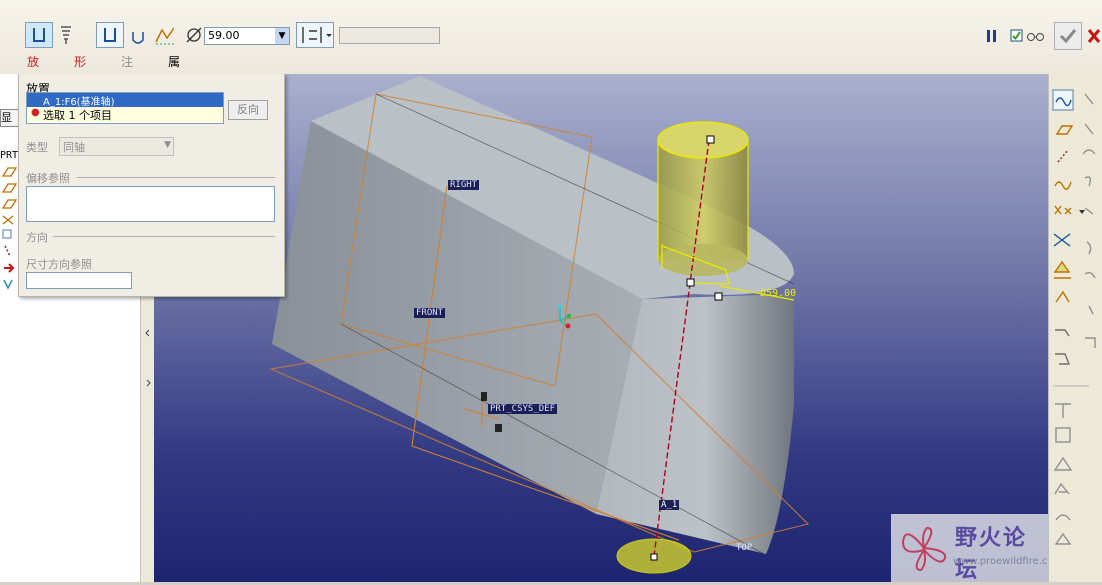 The height and width of the screenshot is (585, 1102). What do you see at coordinates (66, 35) in the screenshot?
I see `drill-icon` at bounding box center [66, 35].